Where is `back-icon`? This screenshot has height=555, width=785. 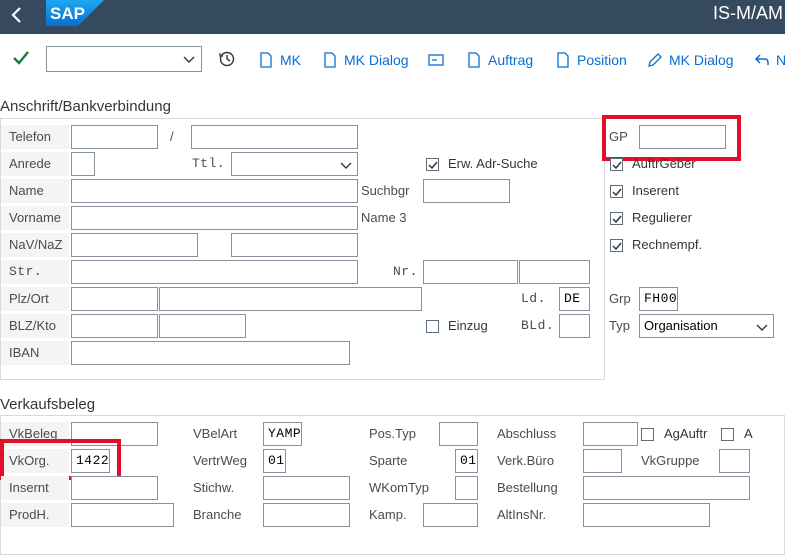 back-icon is located at coordinates (17, 18).